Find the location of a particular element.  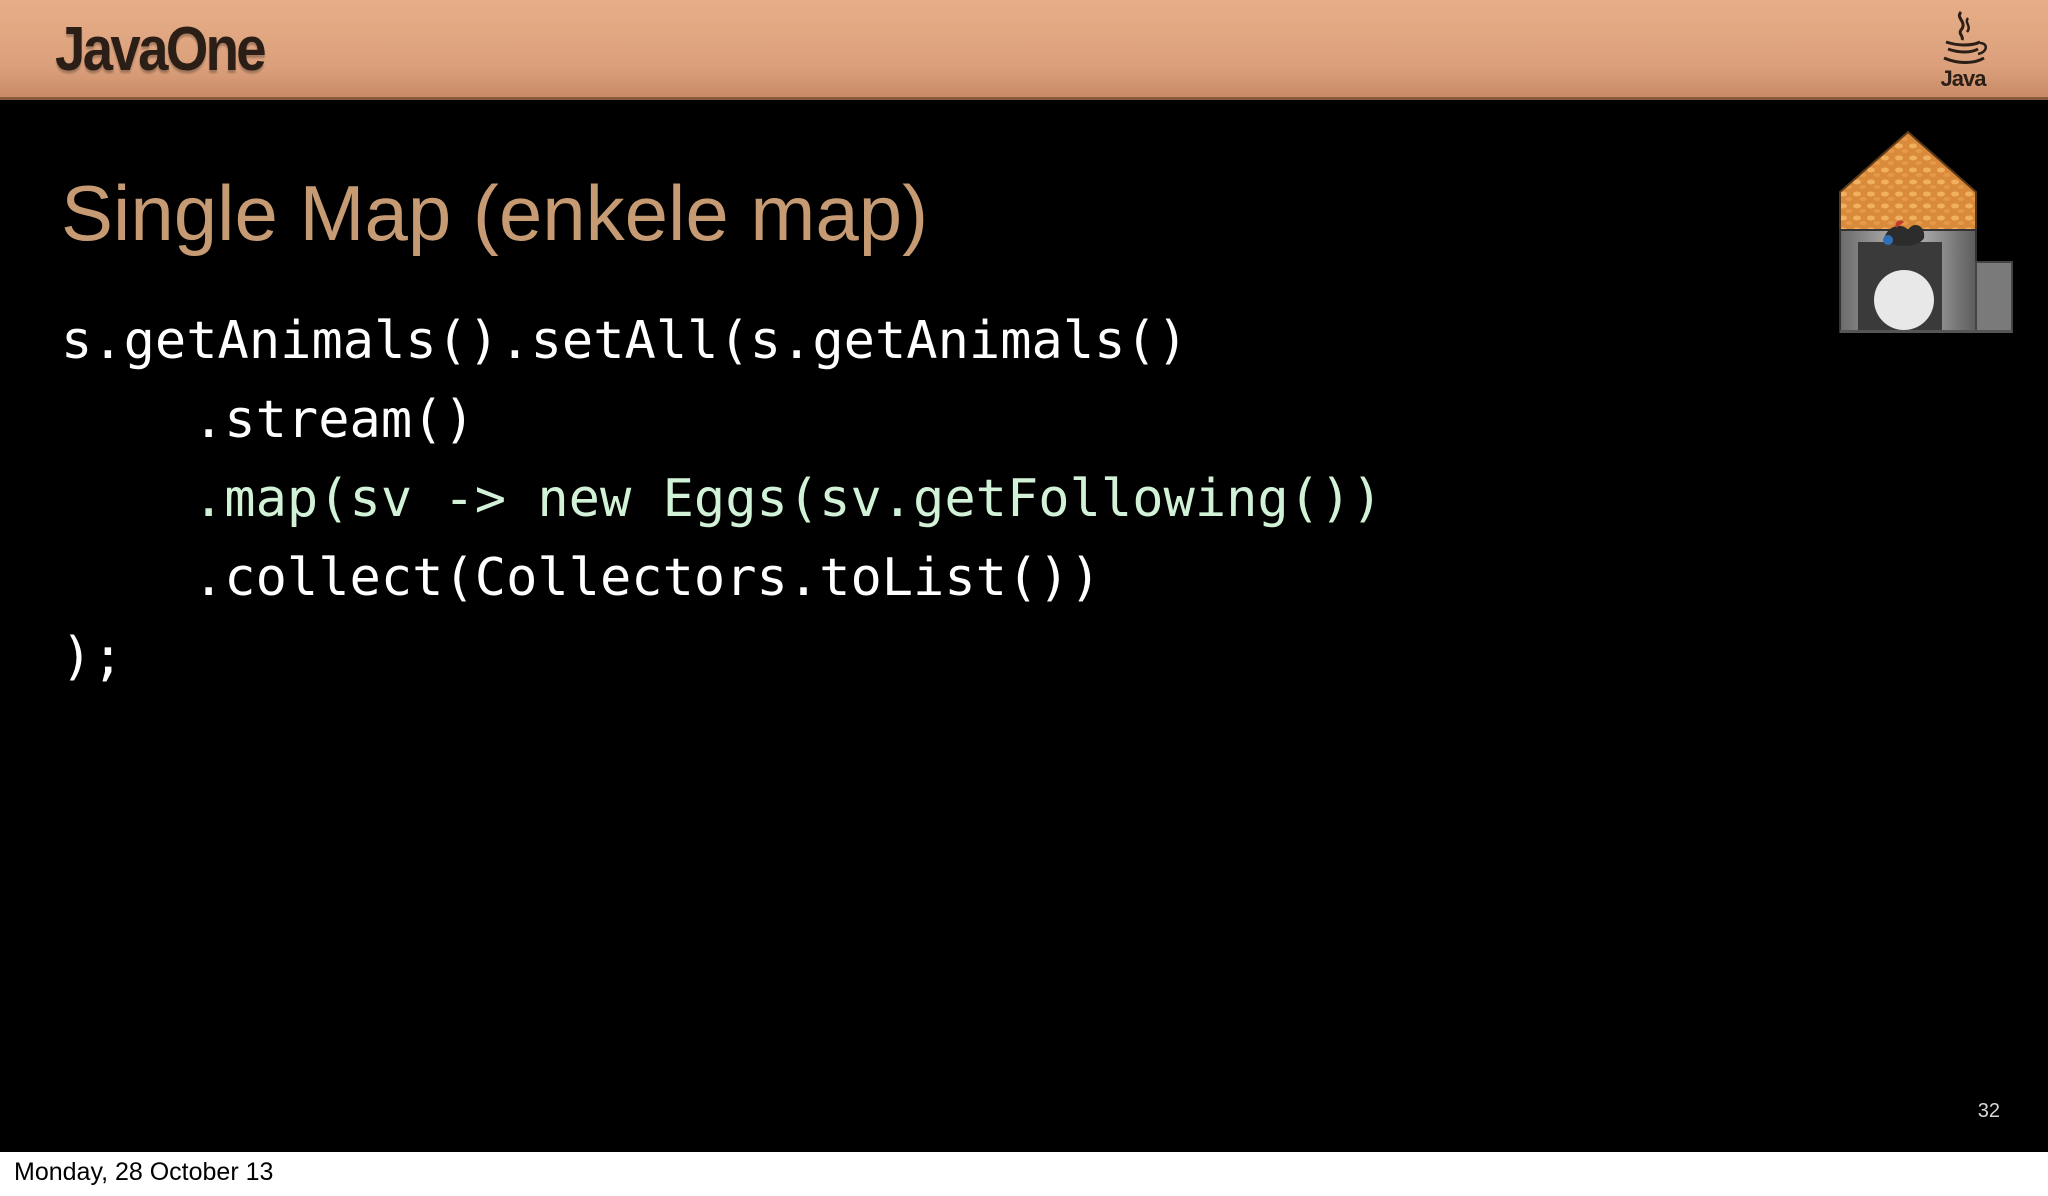

java-logo-text: Java is located at coordinates (1963, 78).